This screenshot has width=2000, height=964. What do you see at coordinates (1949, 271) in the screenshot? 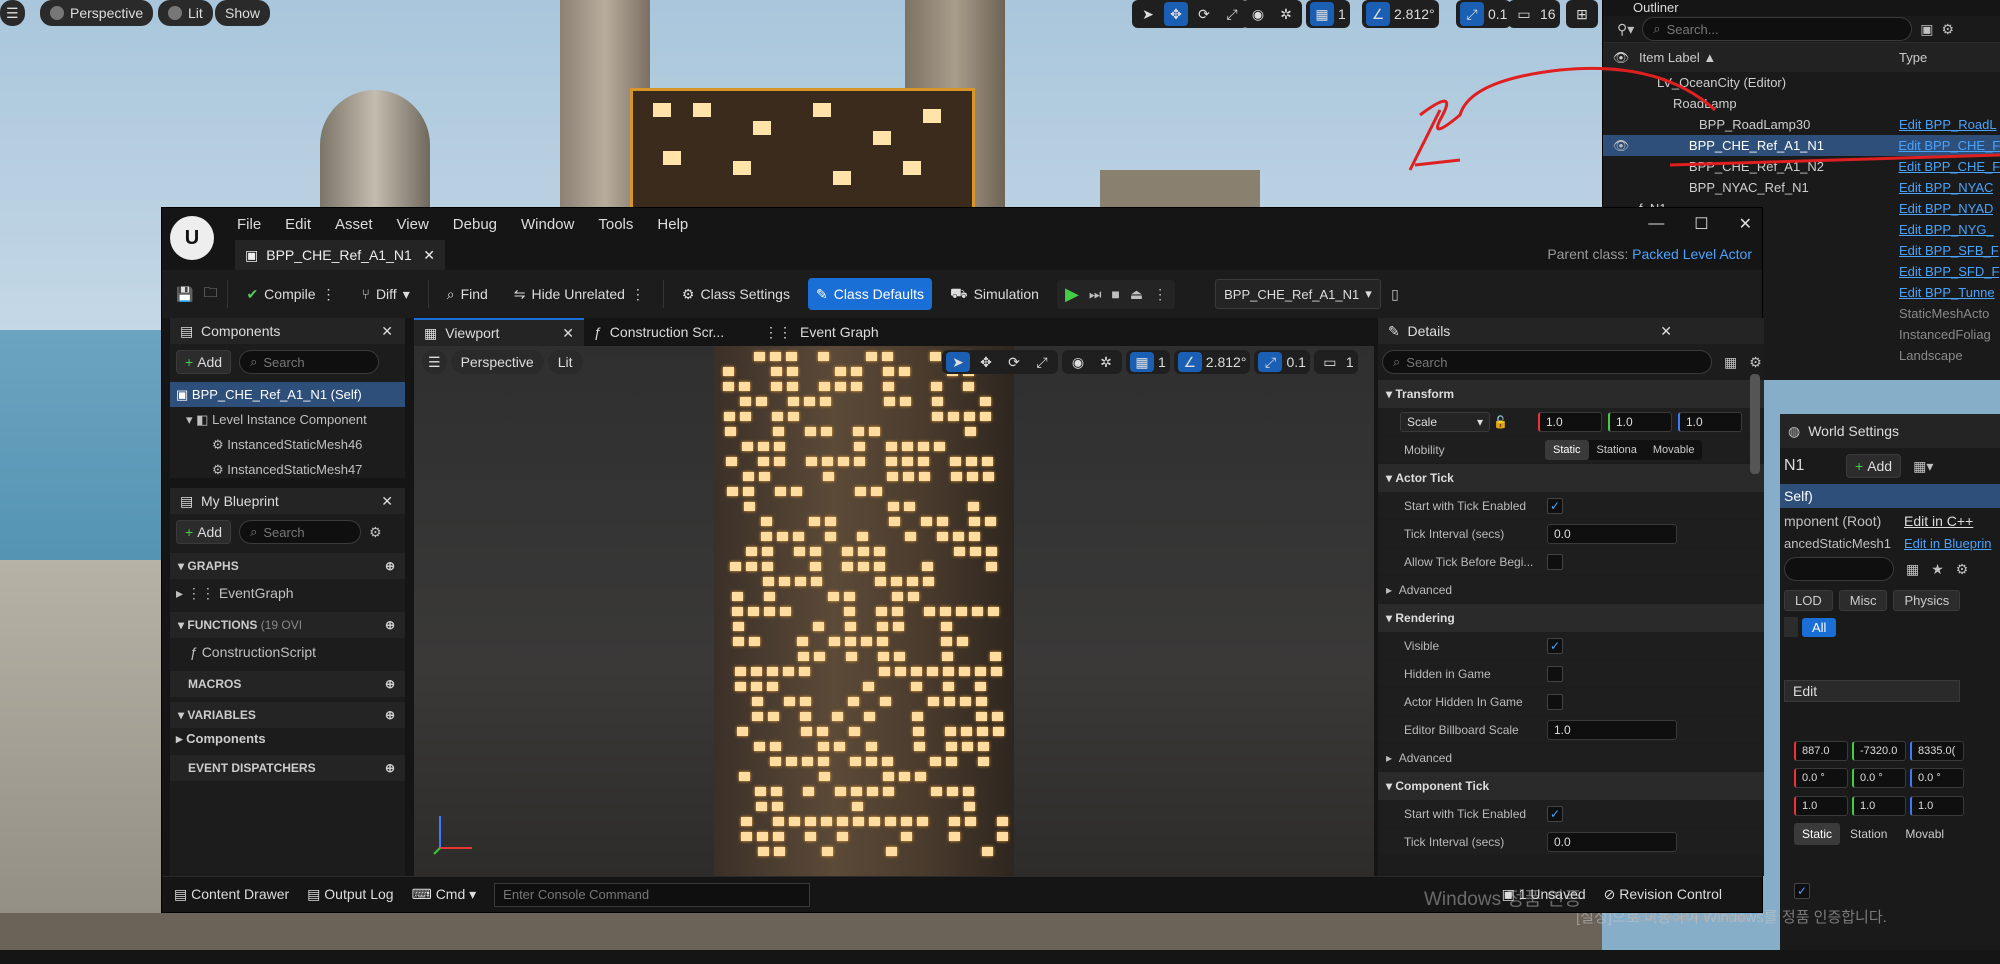
I see `outliner-edit-link: Edit BPP_SFD_F` at bounding box center [1949, 271].